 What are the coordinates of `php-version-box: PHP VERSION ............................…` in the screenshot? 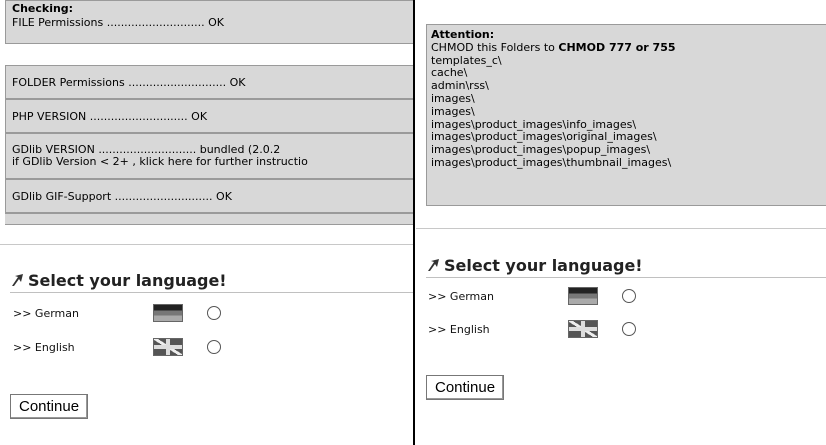 It's located at (209, 116).